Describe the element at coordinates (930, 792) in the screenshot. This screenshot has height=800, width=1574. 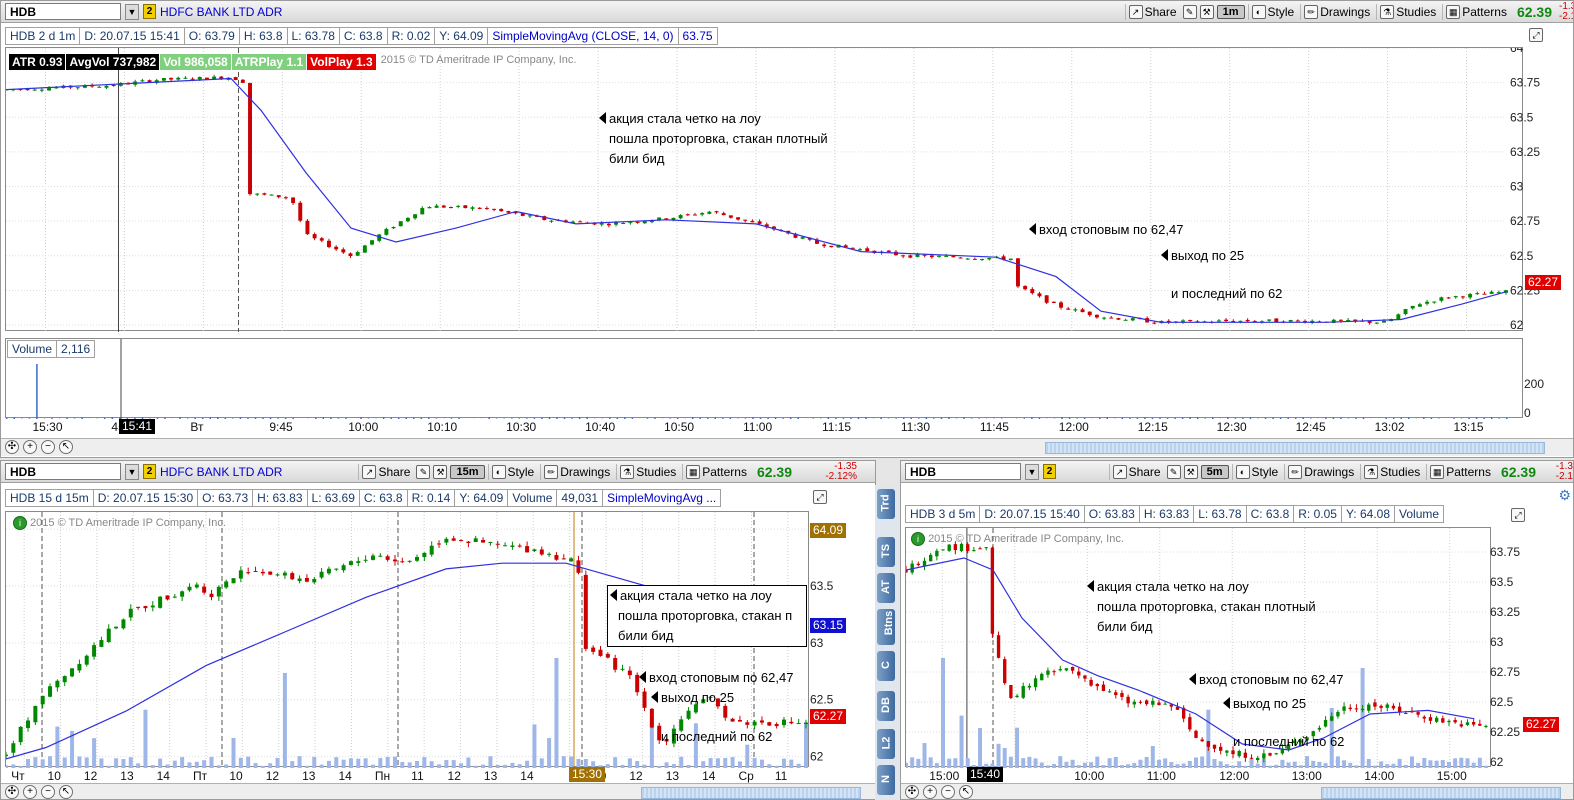
I see `br-zoom-in-icon: +` at that location.